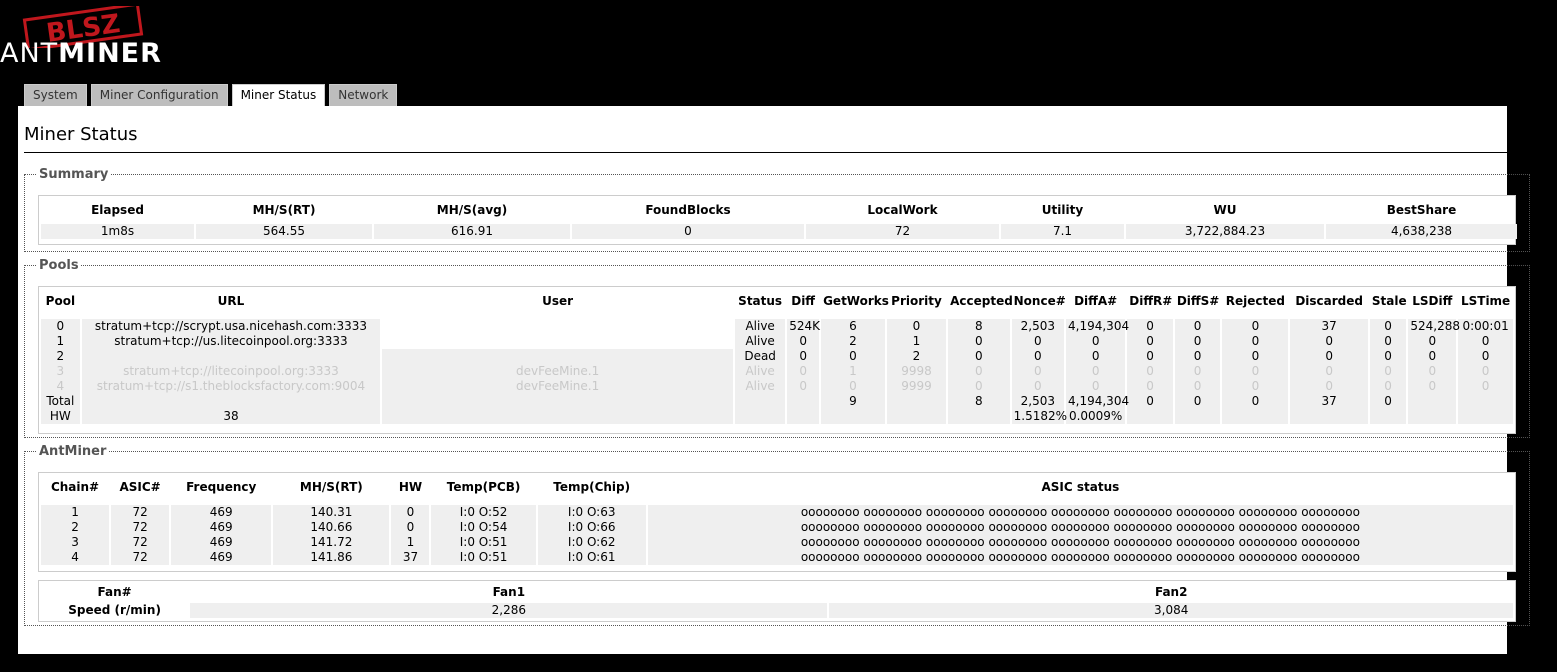  Describe the element at coordinates (591, 512) in the screenshot. I see `chain-cell: I:0 O:63` at that location.